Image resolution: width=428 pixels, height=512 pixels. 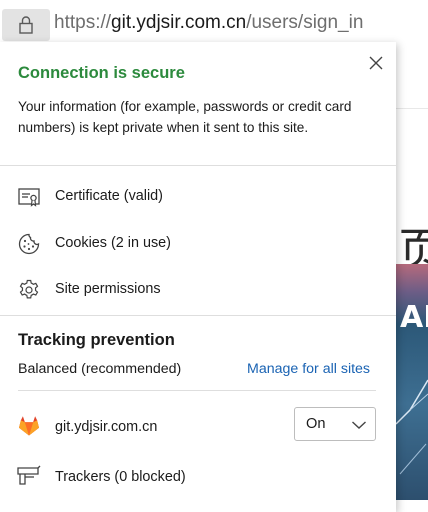 I want to click on address-bar: https://git.ydjsir.com.cn/users/sign_in, so click(x=214, y=24).